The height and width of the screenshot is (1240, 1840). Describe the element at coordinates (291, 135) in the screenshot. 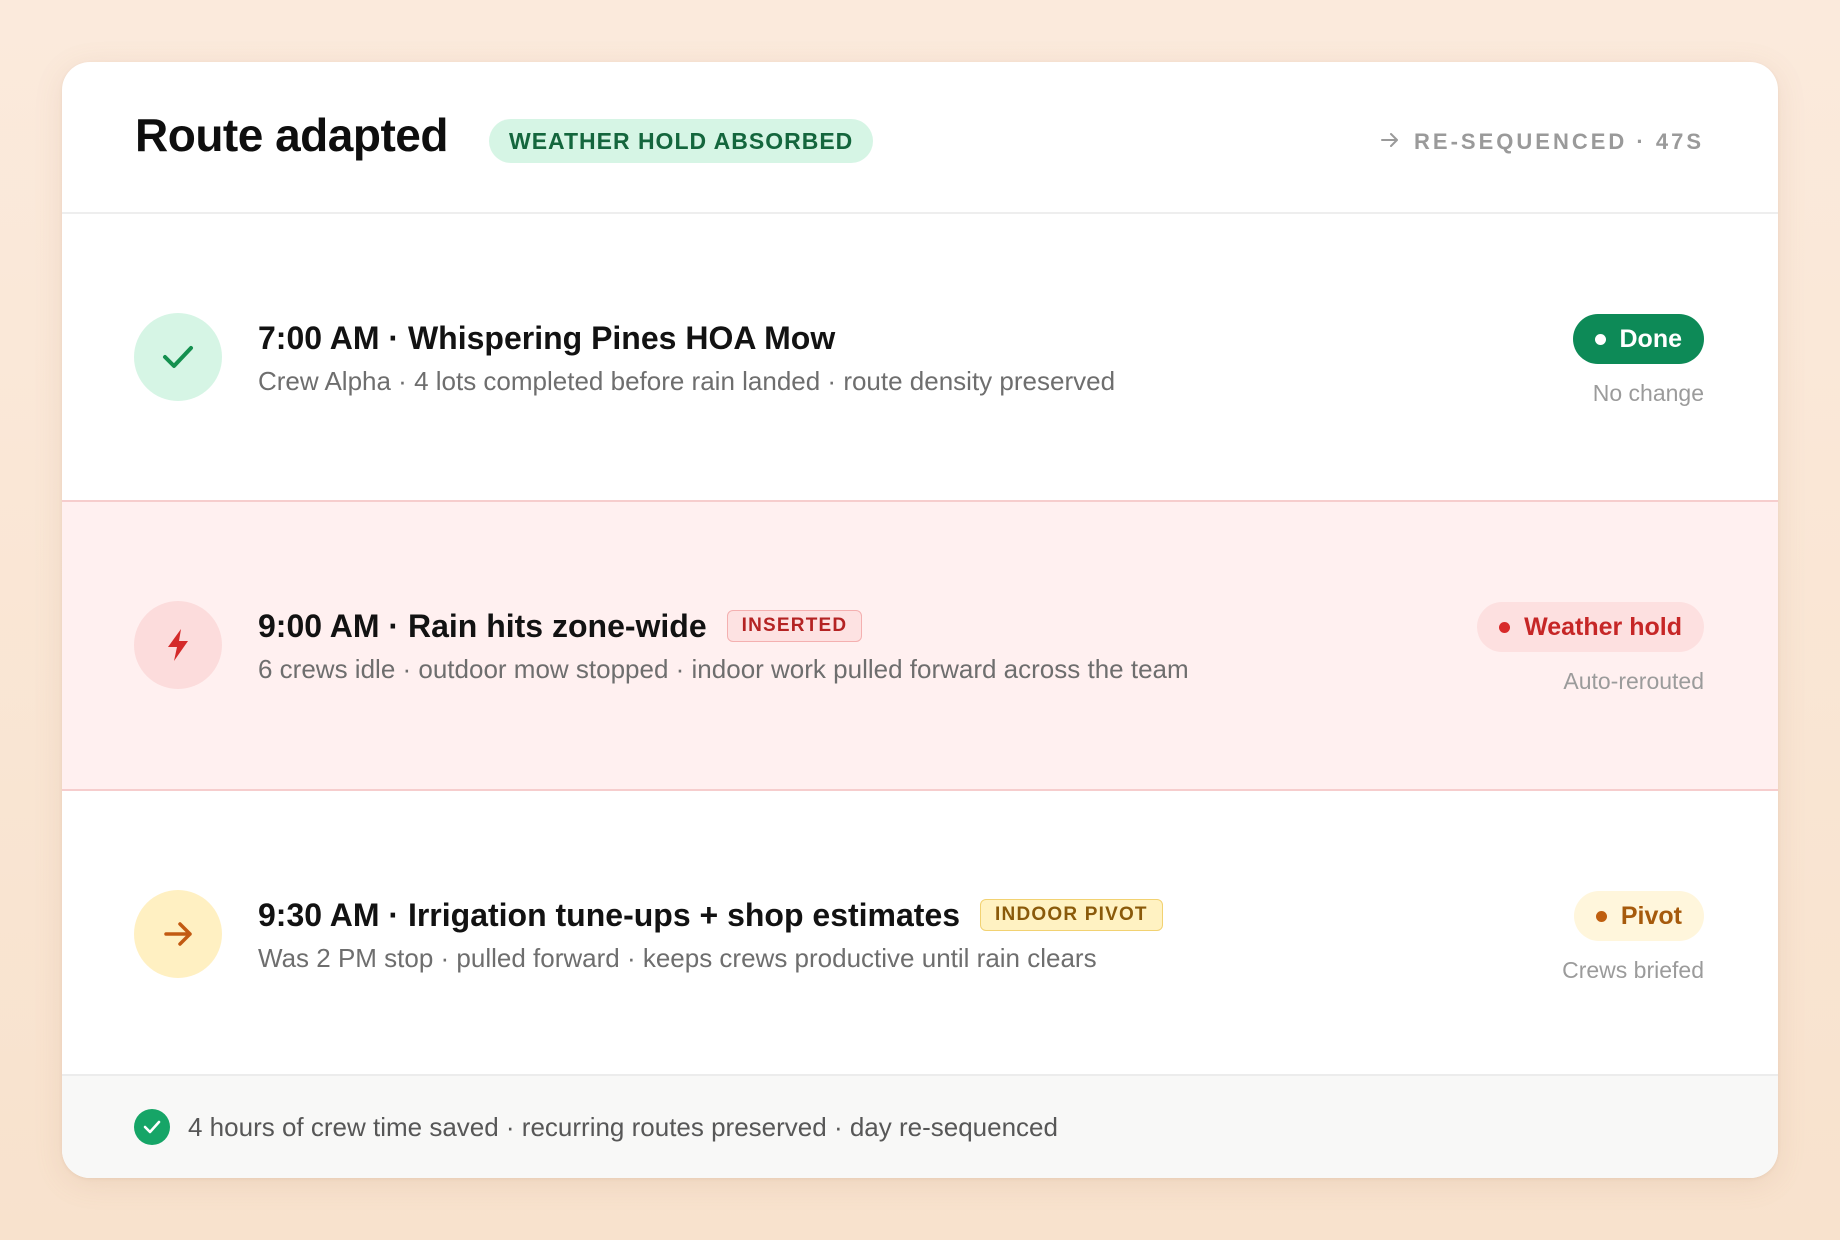

I see `page-title: Route adapted` at that location.